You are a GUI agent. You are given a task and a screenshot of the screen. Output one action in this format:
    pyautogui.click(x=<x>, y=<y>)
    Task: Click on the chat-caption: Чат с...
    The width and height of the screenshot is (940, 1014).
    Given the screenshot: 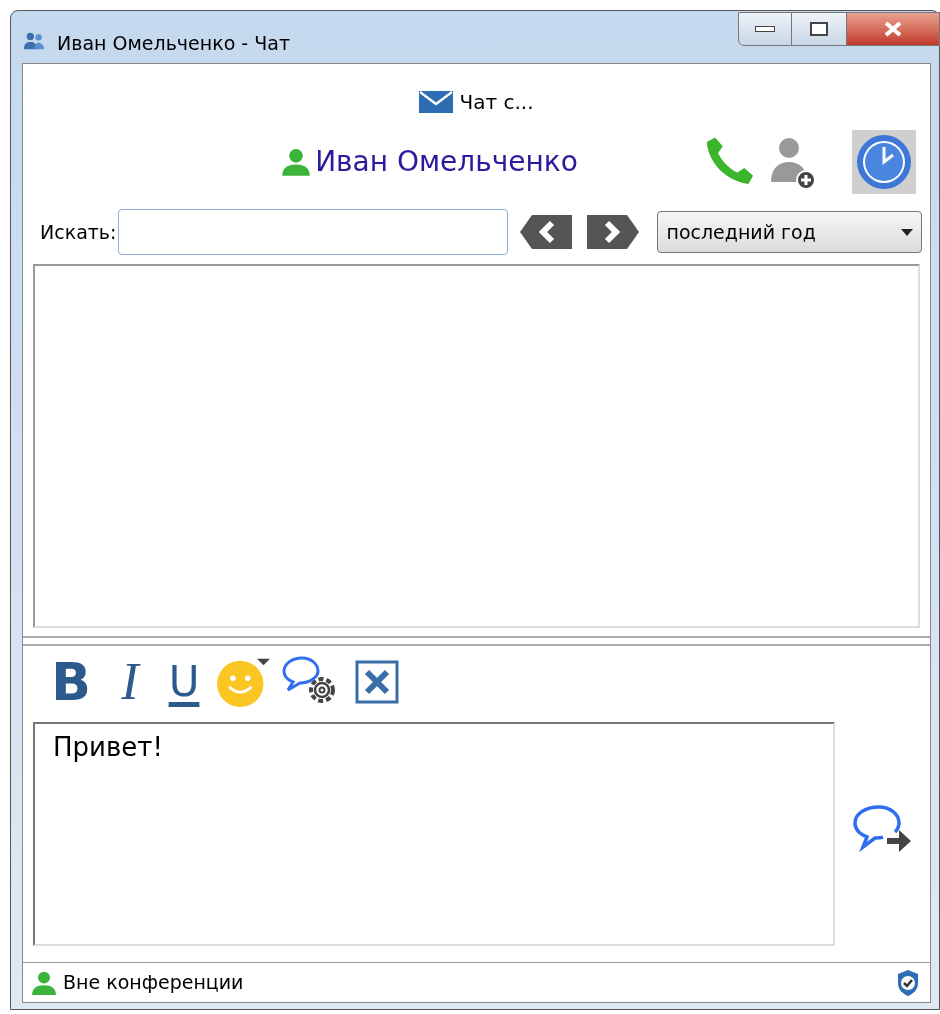 What is the action you would take?
    pyautogui.click(x=496, y=102)
    